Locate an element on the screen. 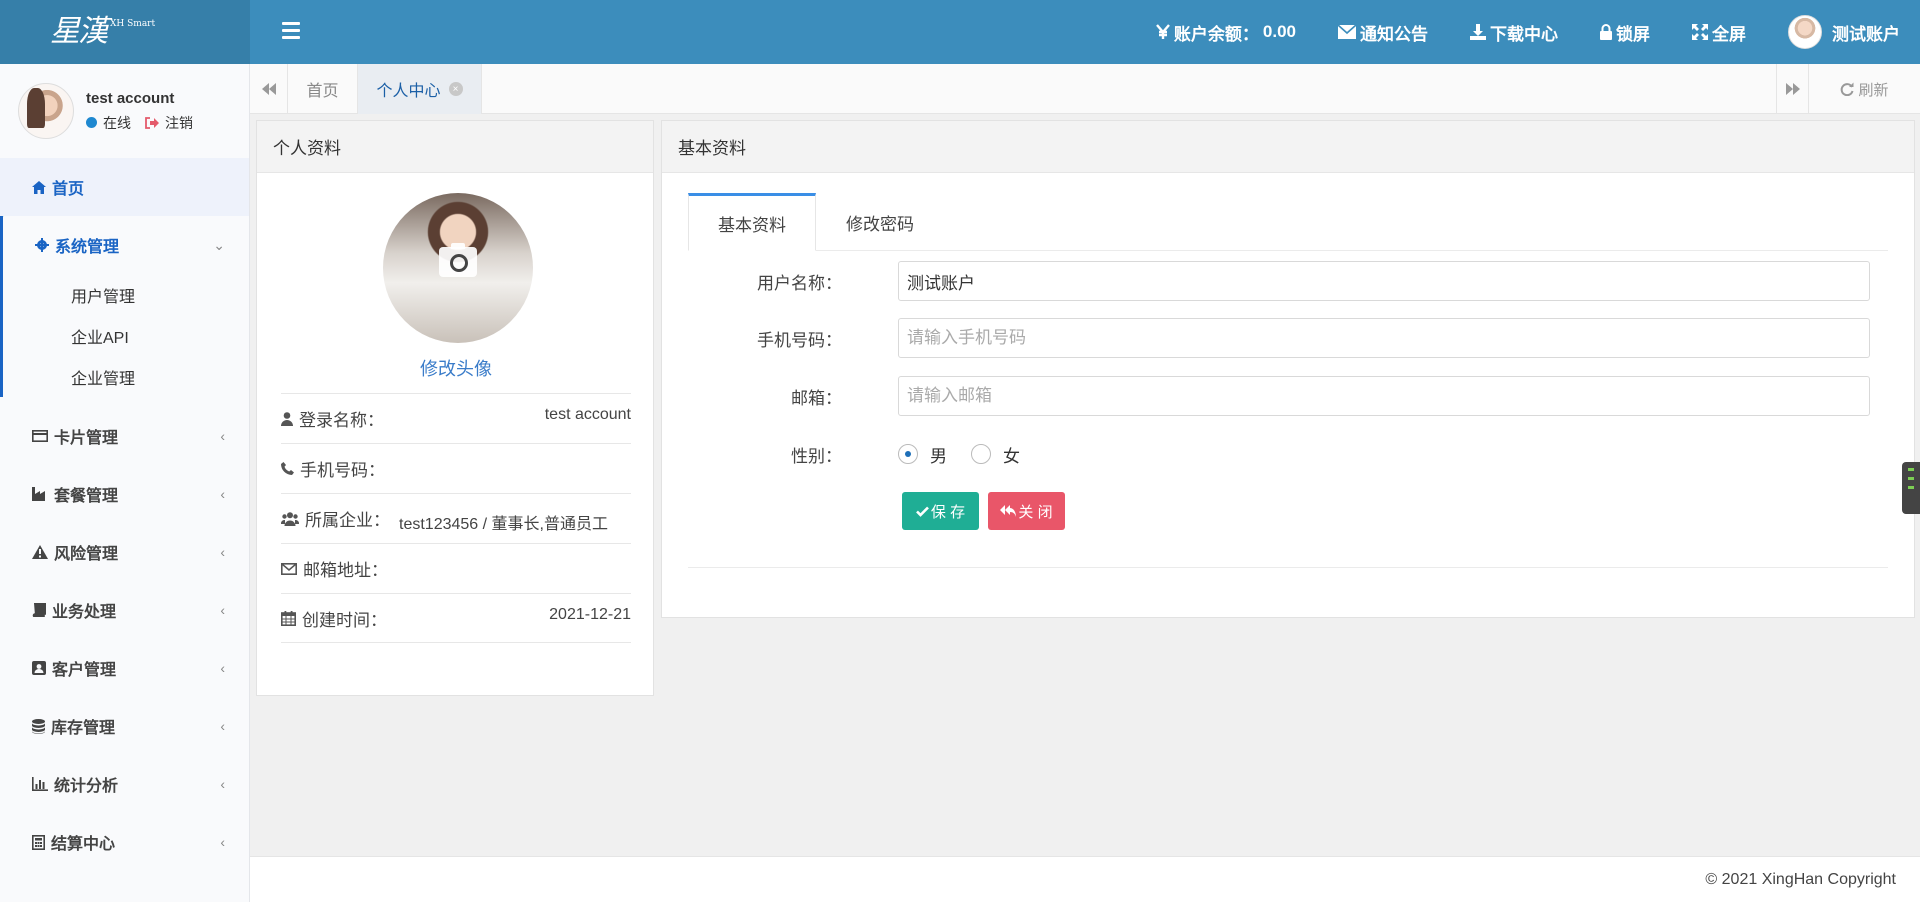 The height and width of the screenshot is (902, 1920). sidebar-item-label: 风险管理 is located at coordinates (86, 554).